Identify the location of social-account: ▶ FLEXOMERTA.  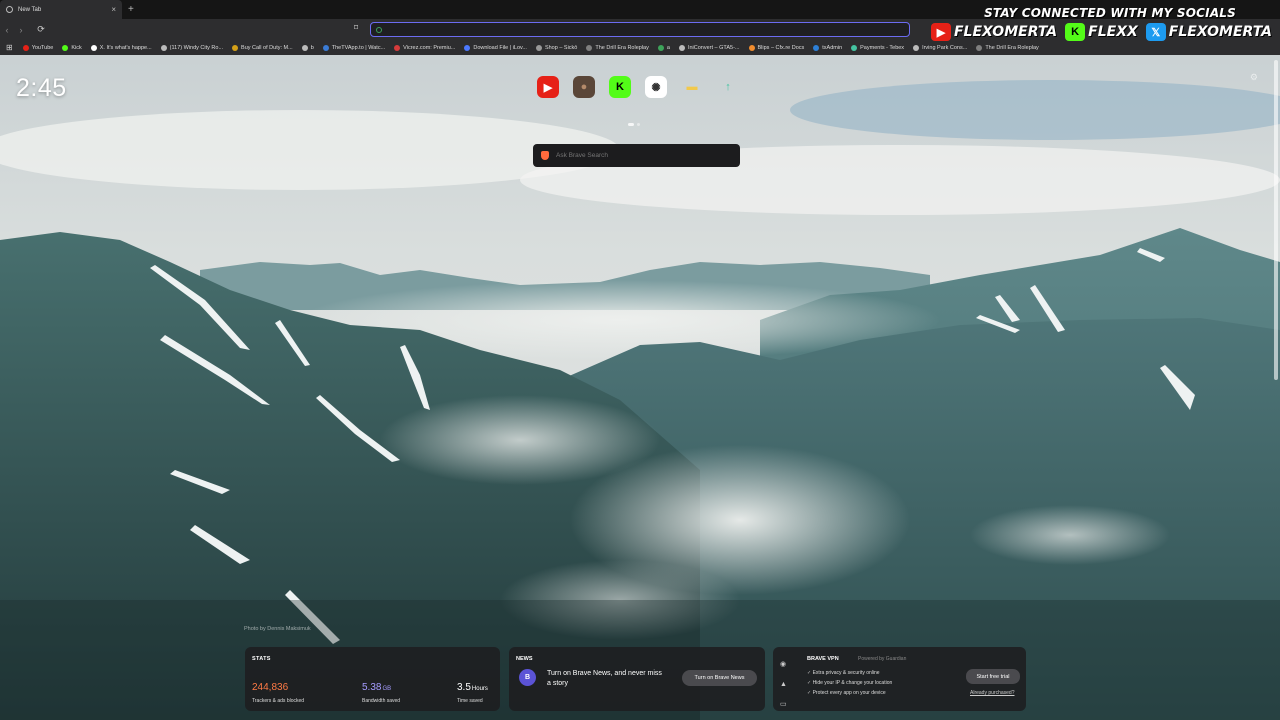
(994, 32).